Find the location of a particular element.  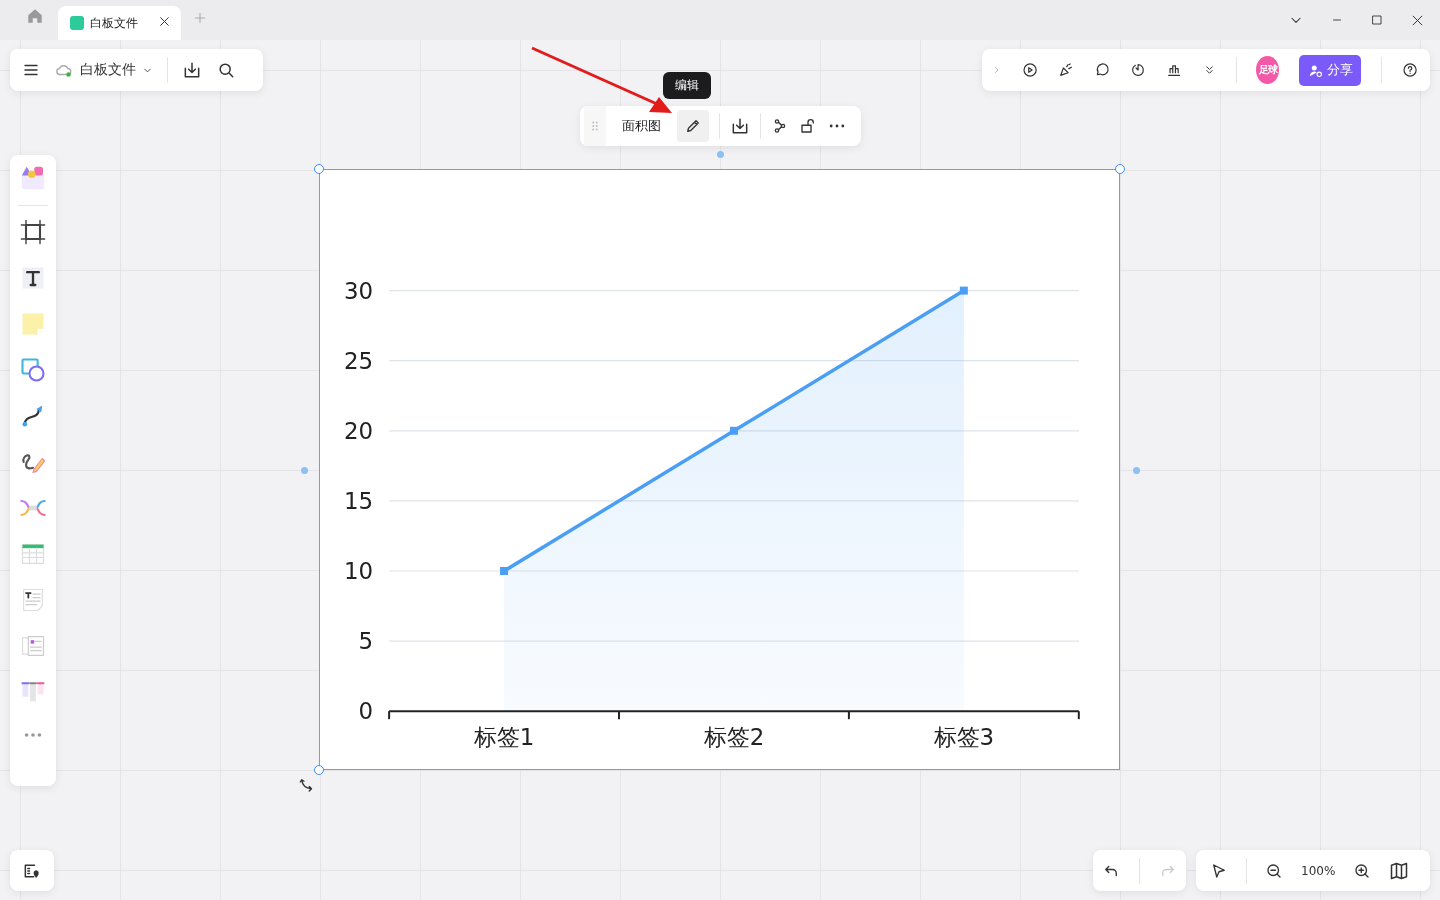

file-tab: 白板文件 is located at coordinates (119, 23).